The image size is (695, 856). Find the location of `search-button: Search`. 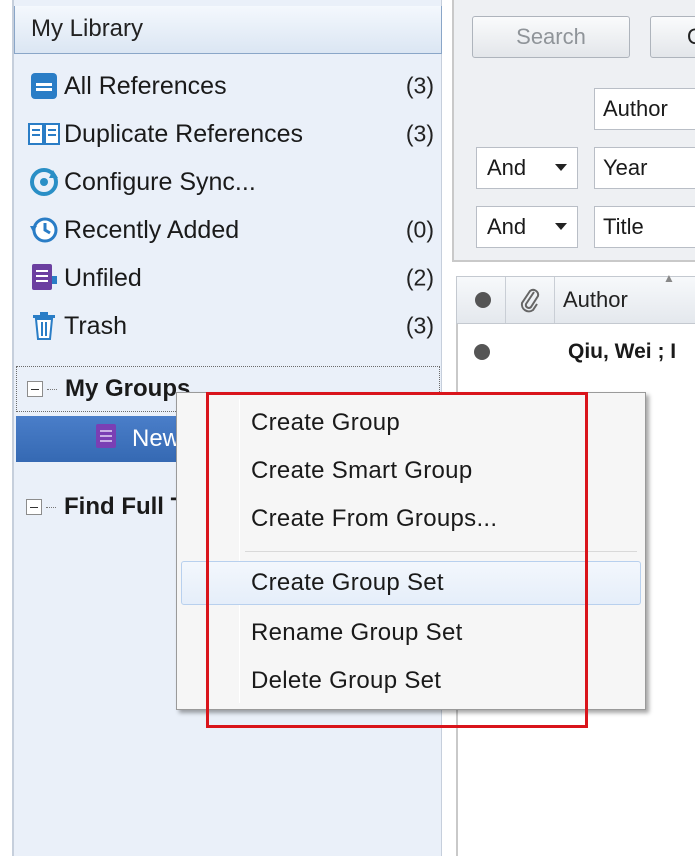

search-button: Search is located at coordinates (551, 37).